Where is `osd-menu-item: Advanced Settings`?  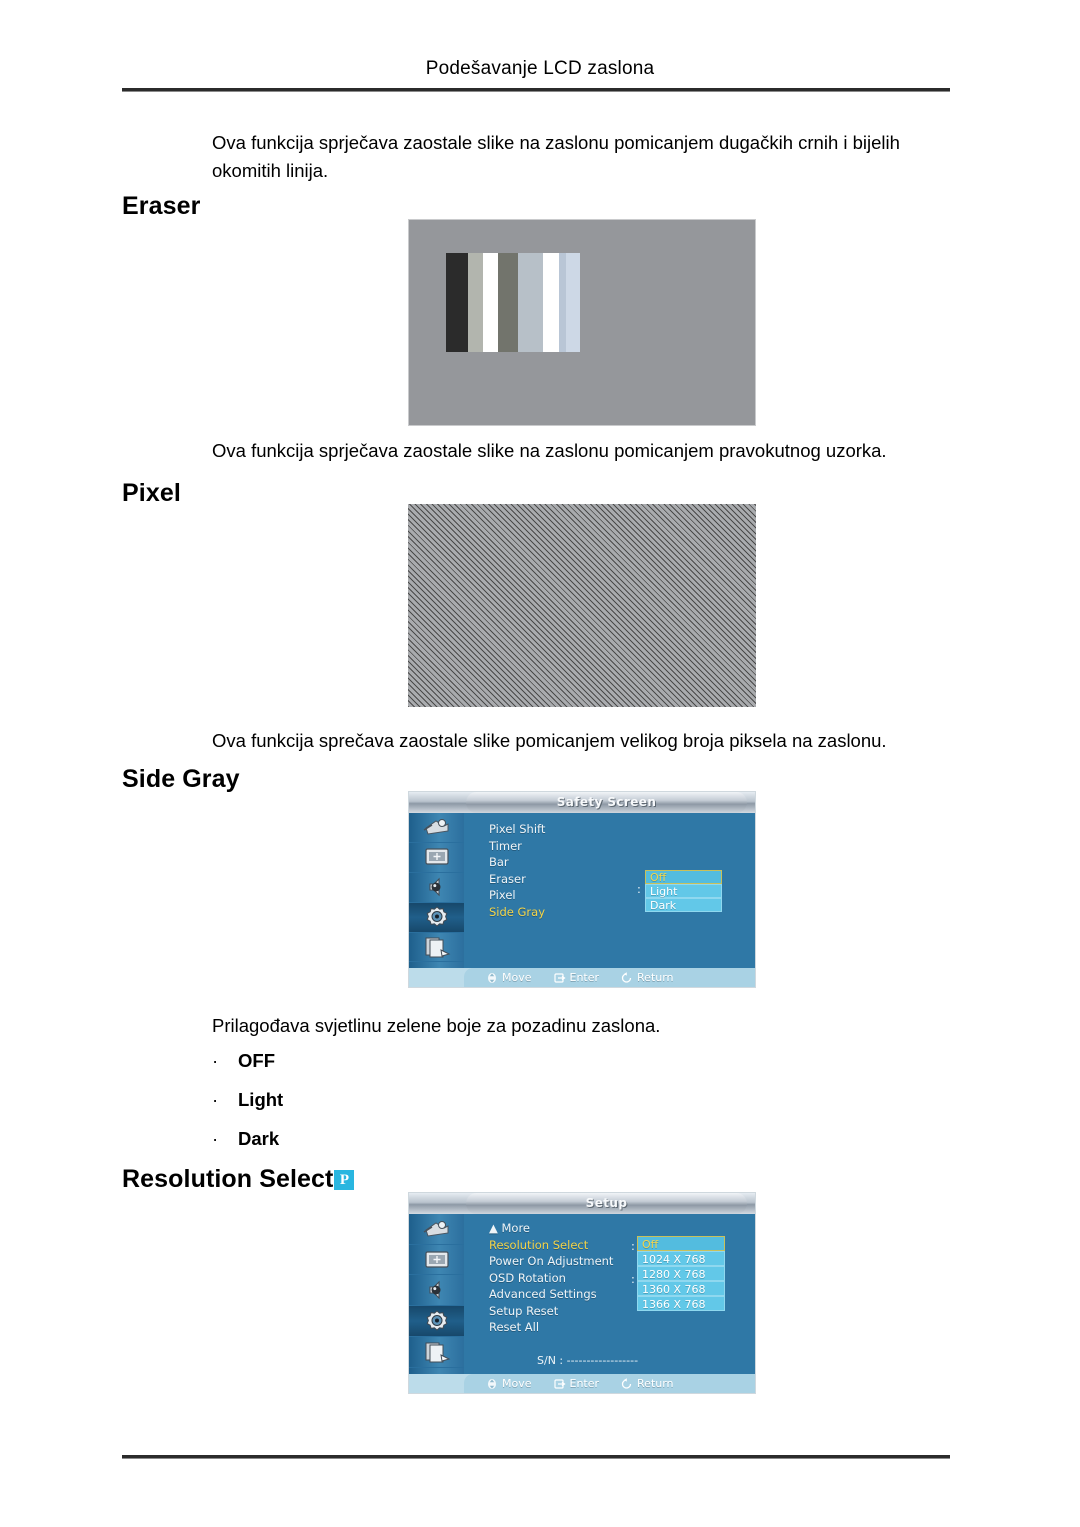
osd-menu-item: Advanced Settings is located at coordinates (574, 1294).